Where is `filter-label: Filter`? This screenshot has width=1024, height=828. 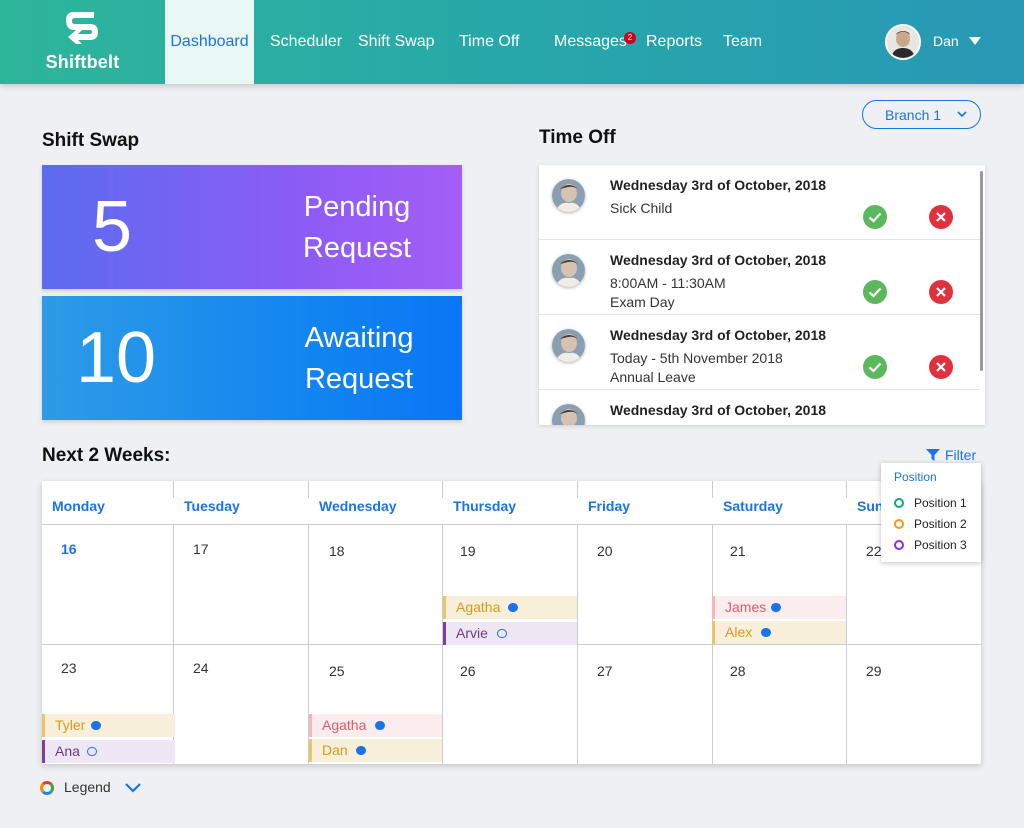 filter-label: Filter is located at coordinates (961, 455).